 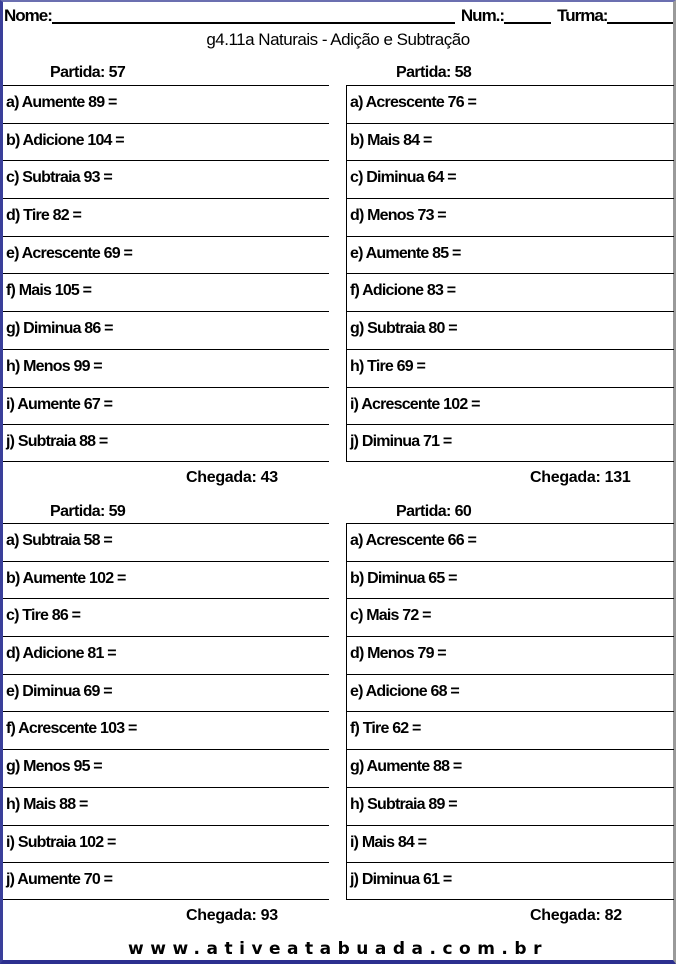 I want to click on exercise-row: a) Acrescente 66 =, so click(x=510, y=542).